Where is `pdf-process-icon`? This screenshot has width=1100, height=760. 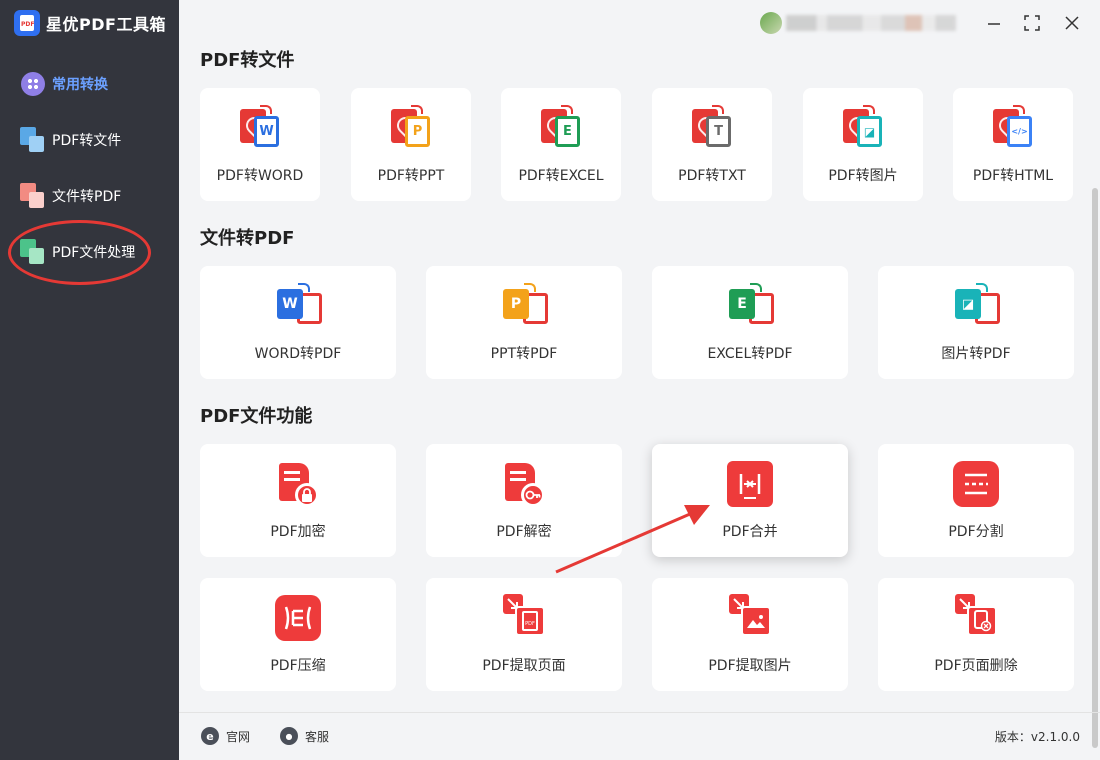 pdf-process-icon is located at coordinates (33, 252).